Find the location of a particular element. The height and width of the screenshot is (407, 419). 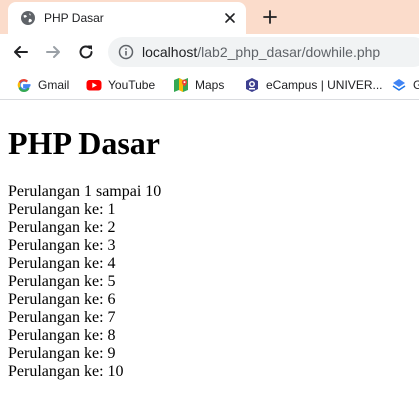

back-arrow-icon is located at coordinates (21, 52).